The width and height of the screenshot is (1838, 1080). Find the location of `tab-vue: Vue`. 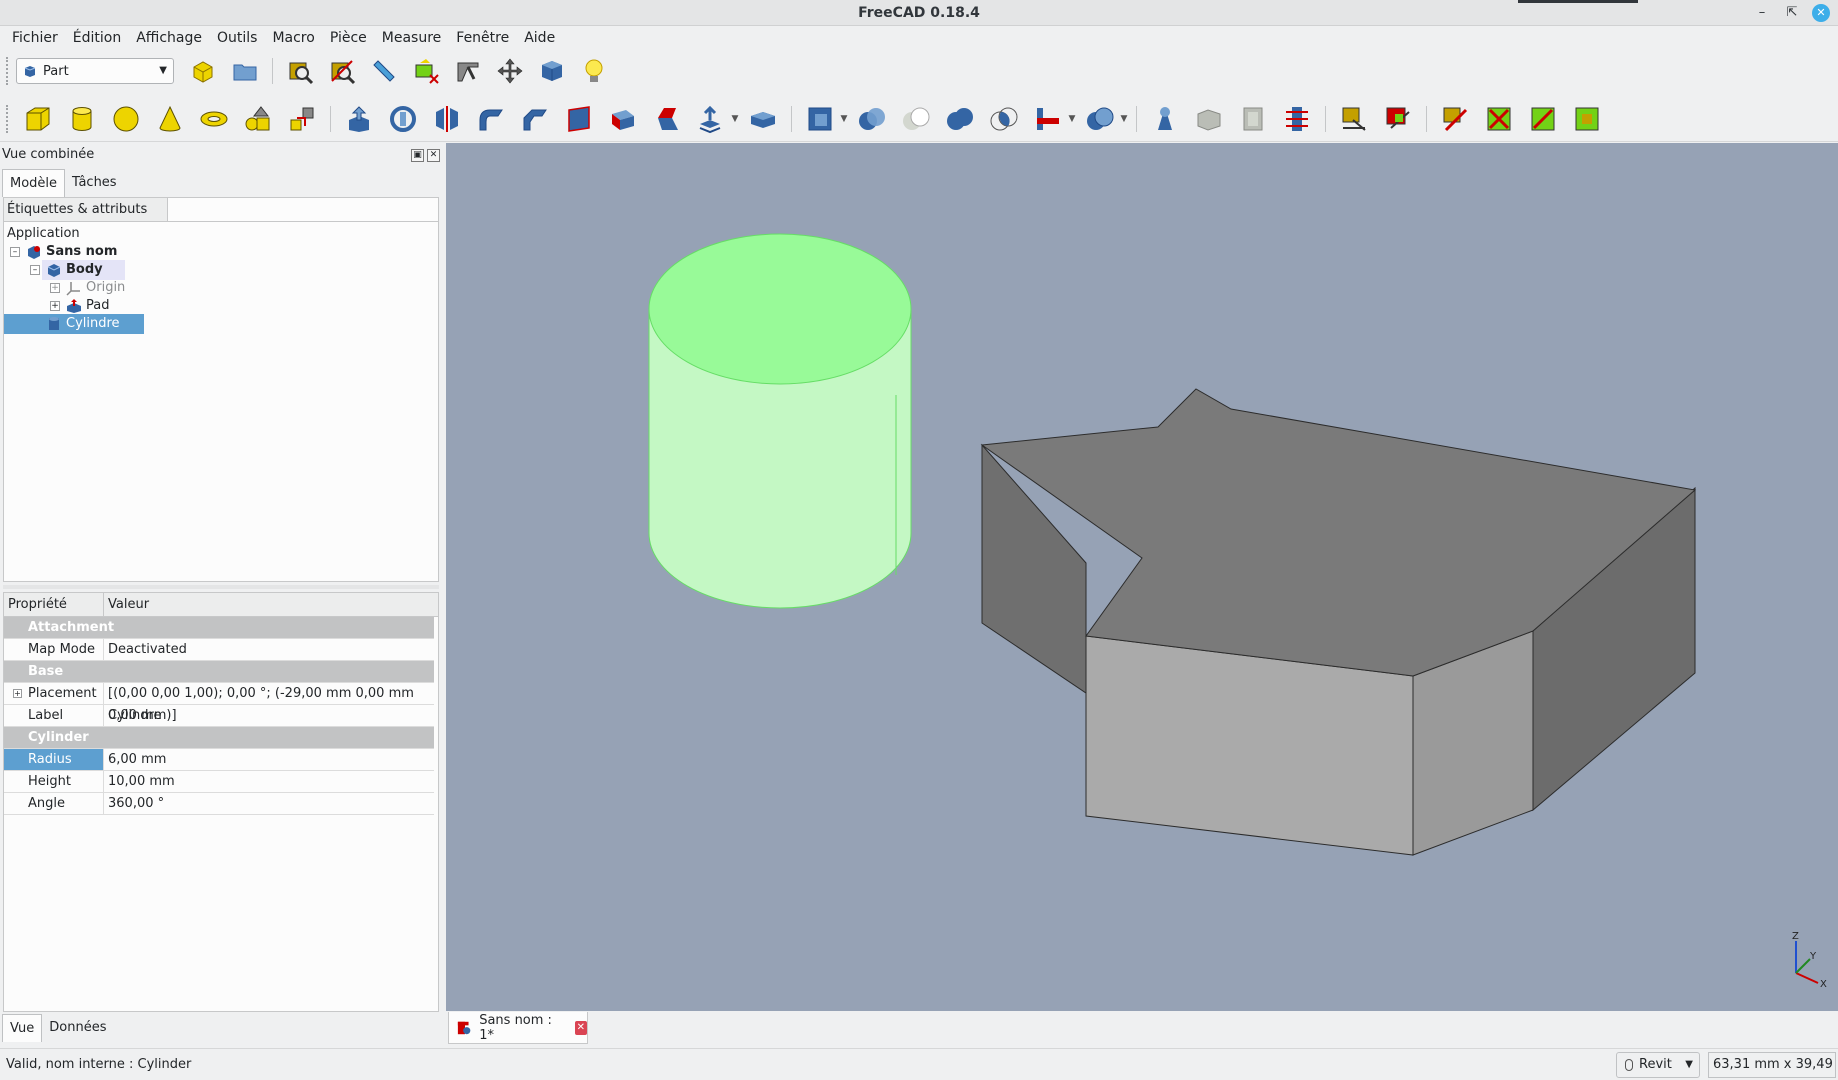

tab-vue: Vue is located at coordinates (22, 1028).